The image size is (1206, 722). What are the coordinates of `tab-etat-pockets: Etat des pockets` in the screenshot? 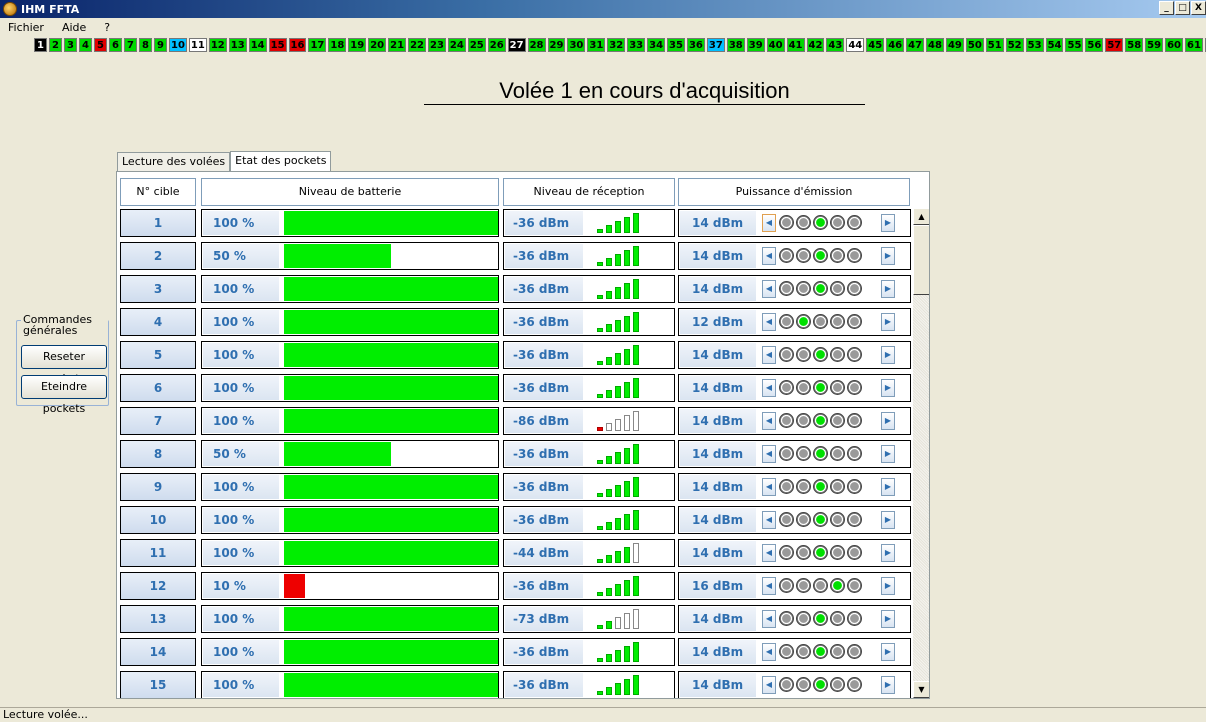 It's located at (281, 162).